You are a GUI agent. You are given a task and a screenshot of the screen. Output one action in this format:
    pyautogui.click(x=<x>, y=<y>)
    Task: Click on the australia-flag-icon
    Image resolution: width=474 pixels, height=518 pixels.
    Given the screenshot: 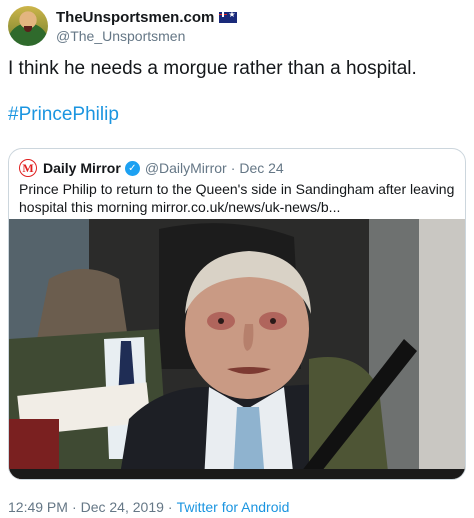 What is the action you would take?
    pyautogui.click(x=228, y=17)
    